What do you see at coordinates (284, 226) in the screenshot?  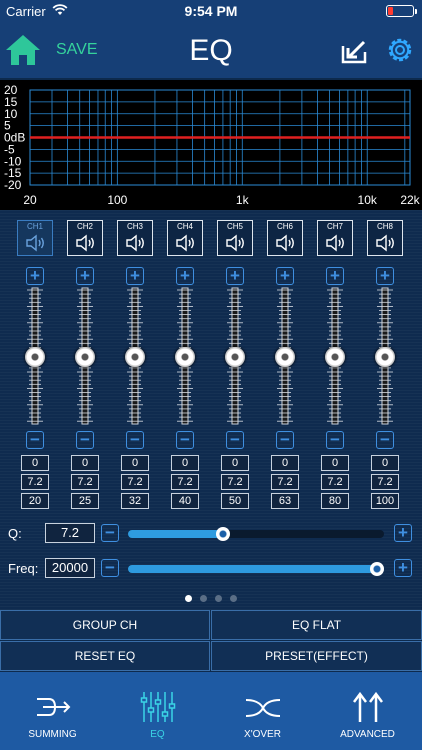 I see `channel-label: CH6` at bounding box center [284, 226].